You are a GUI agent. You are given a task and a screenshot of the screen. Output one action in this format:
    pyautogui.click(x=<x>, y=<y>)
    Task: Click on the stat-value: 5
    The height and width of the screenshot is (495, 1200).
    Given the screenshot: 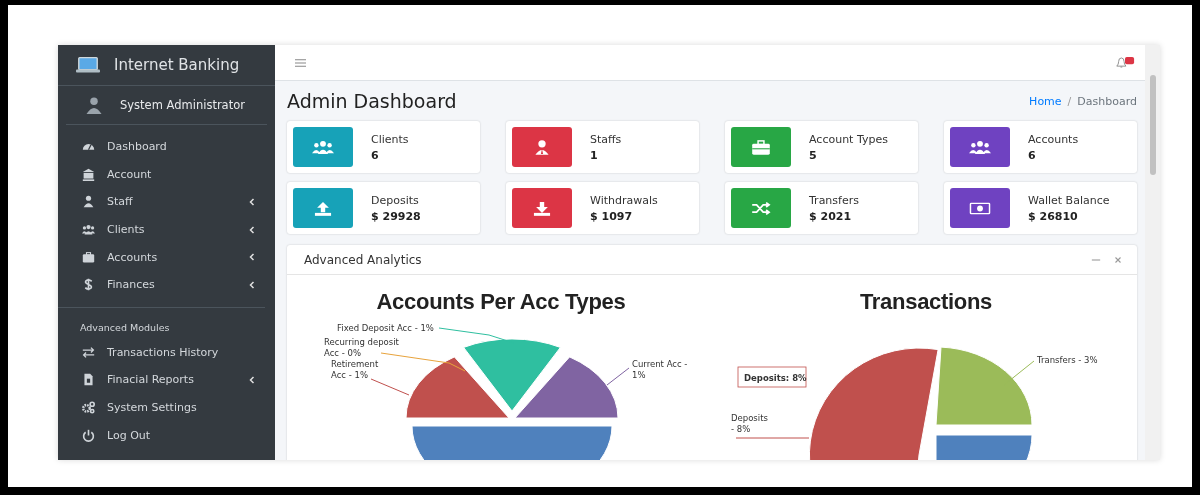 What is the action you would take?
    pyautogui.click(x=813, y=155)
    